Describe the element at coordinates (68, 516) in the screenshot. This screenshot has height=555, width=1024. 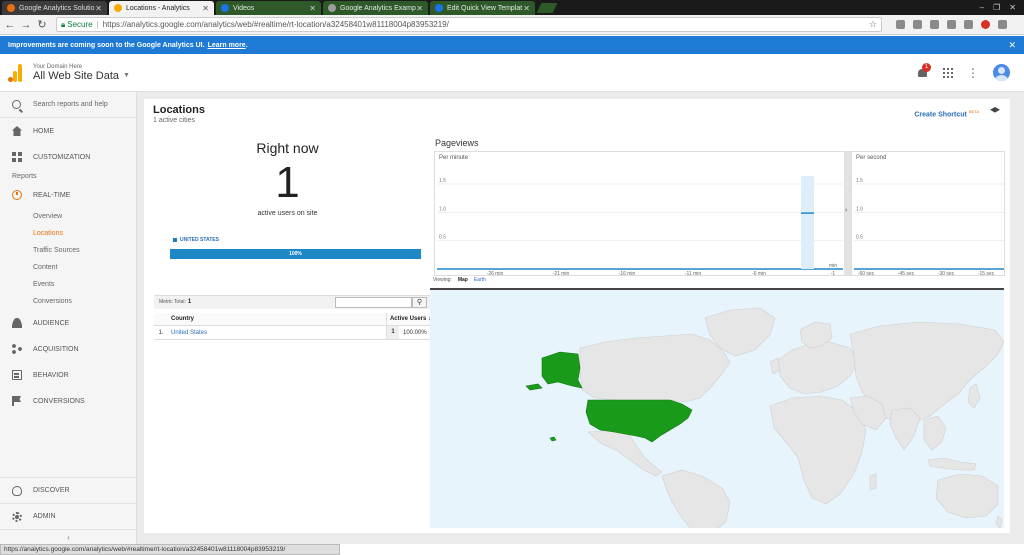
I see `sidebar-item-admin: ADMIN` at that location.